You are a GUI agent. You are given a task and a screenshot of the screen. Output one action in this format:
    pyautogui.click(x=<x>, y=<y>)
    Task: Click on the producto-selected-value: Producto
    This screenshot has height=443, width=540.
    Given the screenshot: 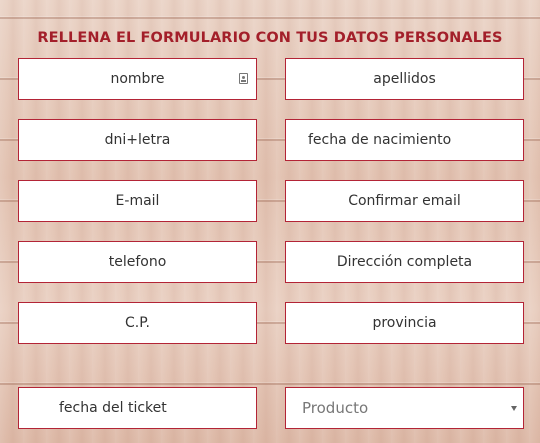 What is the action you would take?
    pyautogui.click(x=335, y=408)
    